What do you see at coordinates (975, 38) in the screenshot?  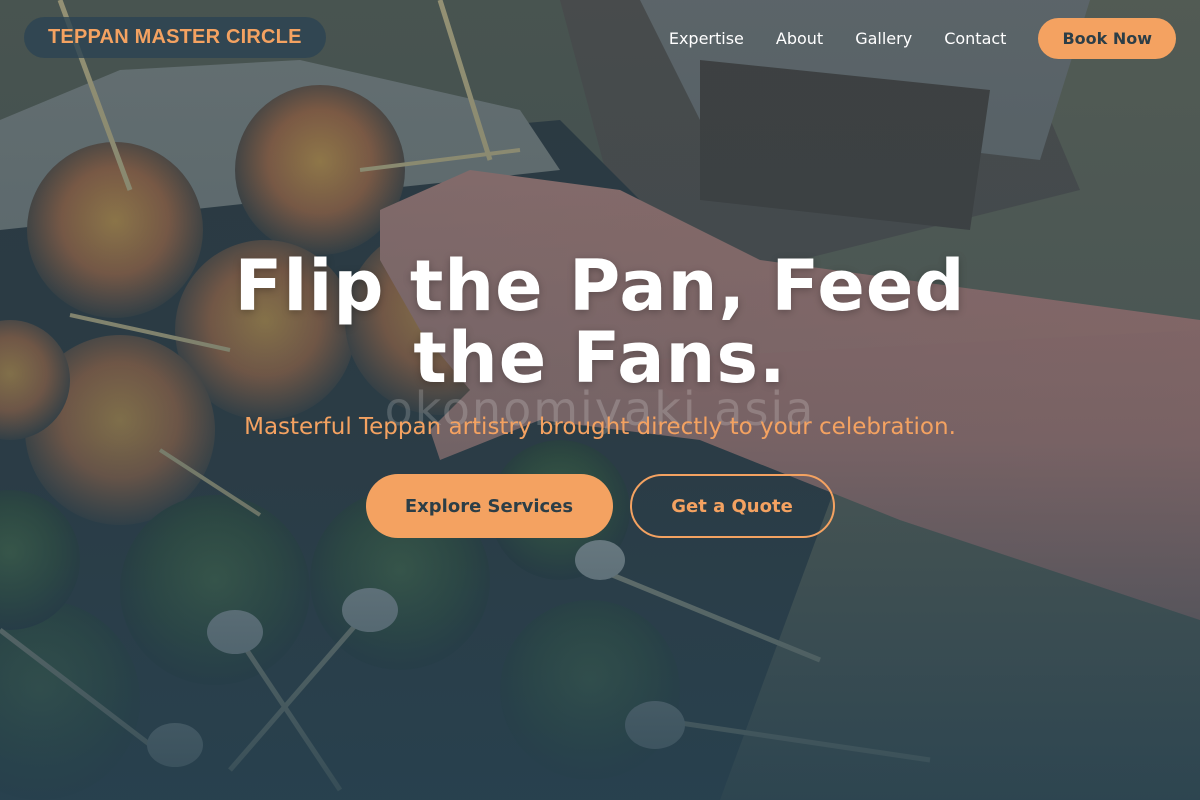 I see `nav-link-contact: Contact` at bounding box center [975, 38].